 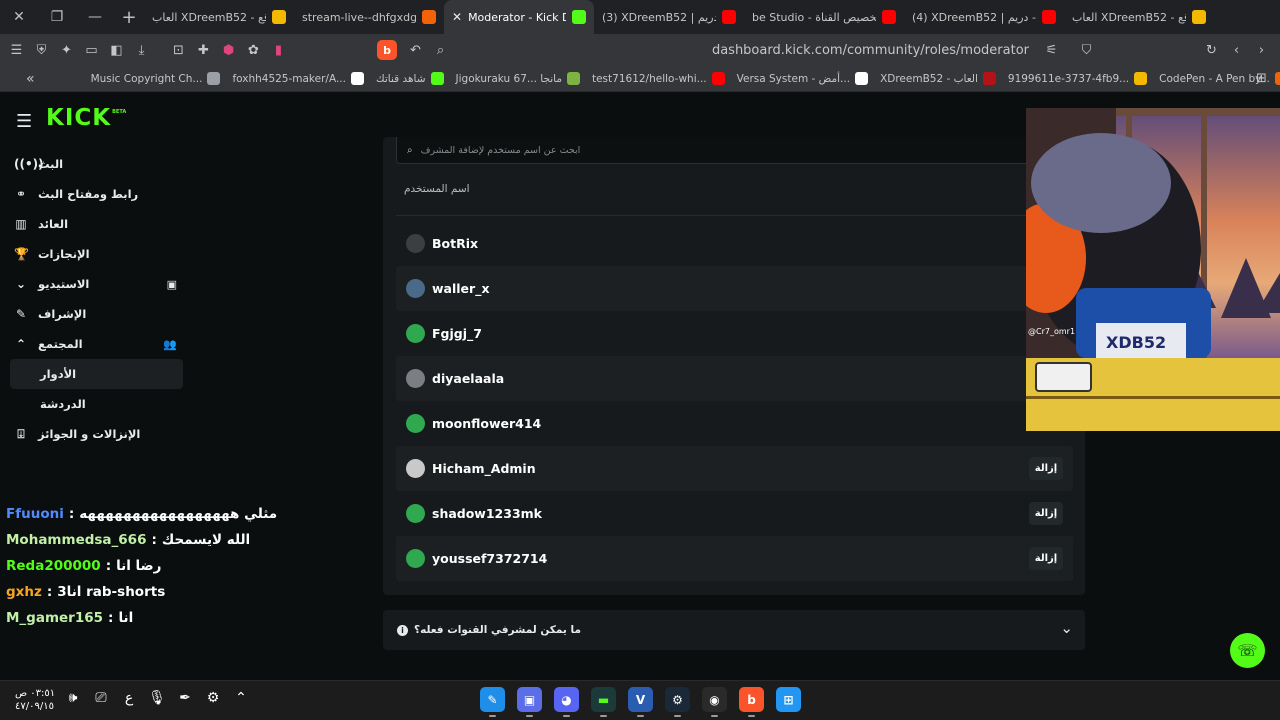 What do you see at coordinates (497, 630) in the screenshot?
I see `faq-title: ما يمكن لمشرفي القنوات فعله؟` at bounding box center [497, 630].